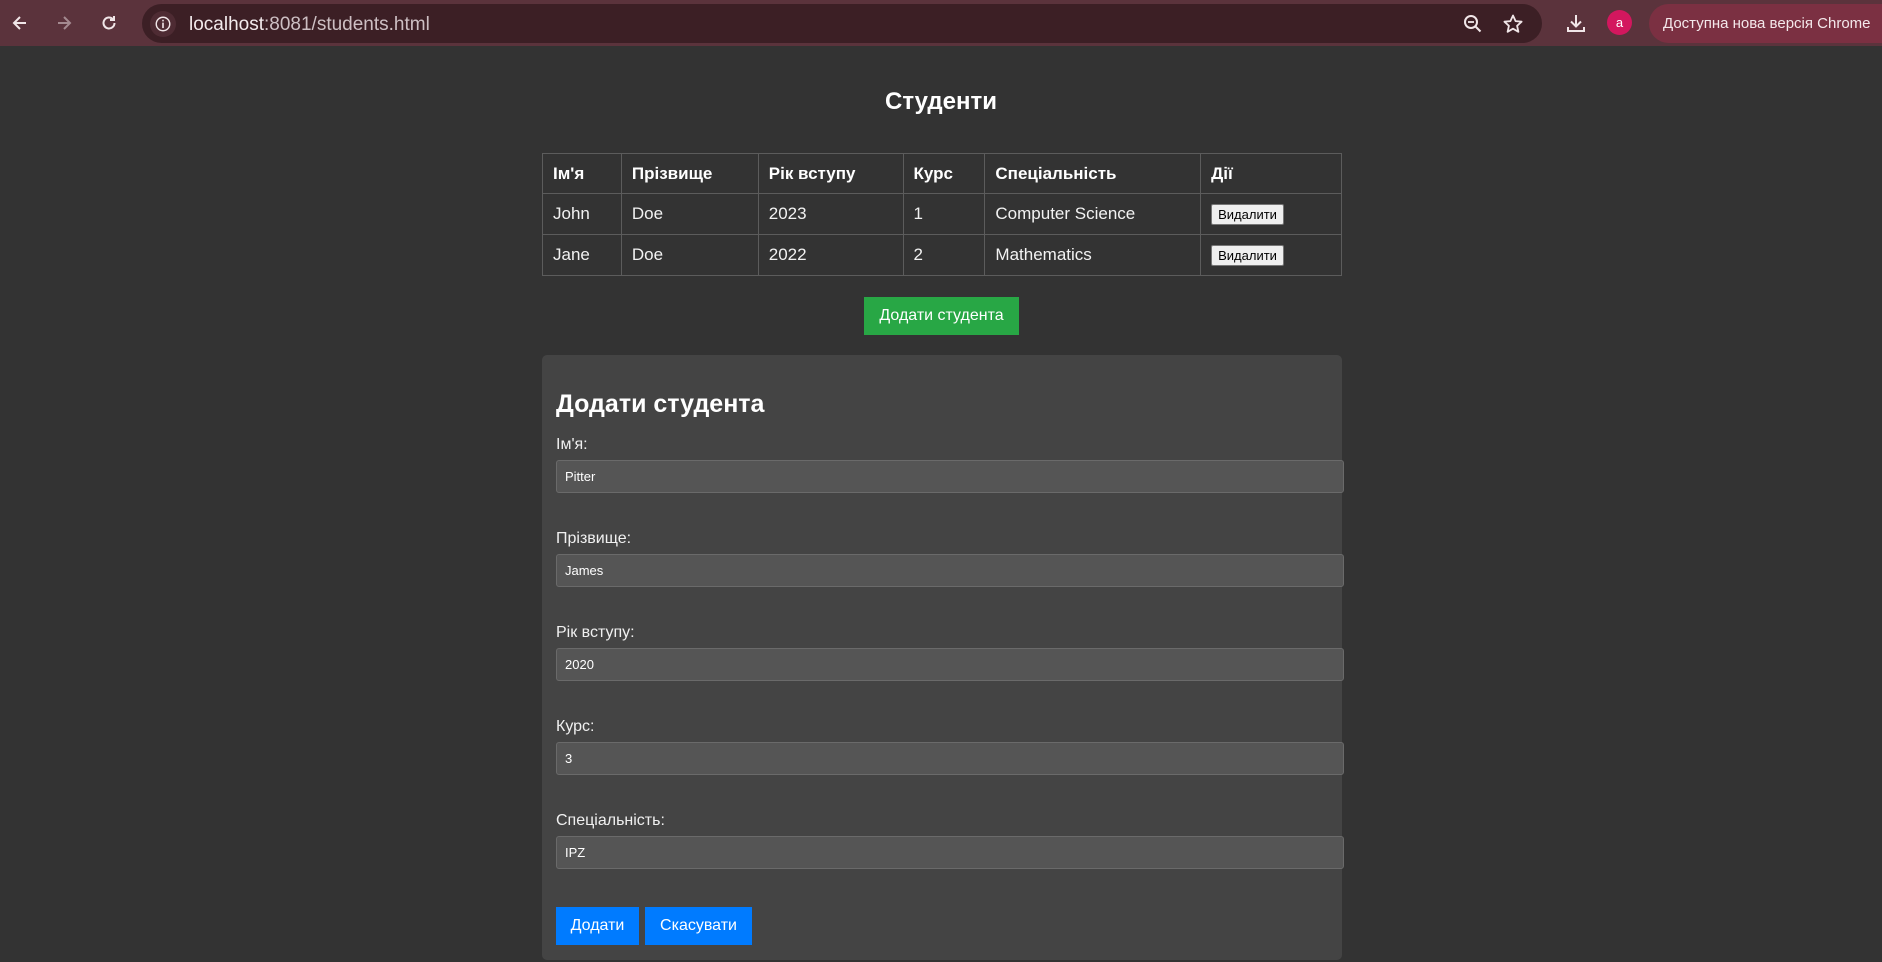  I want to click on column-header-last-name: Прізвище, so click(689, 173).